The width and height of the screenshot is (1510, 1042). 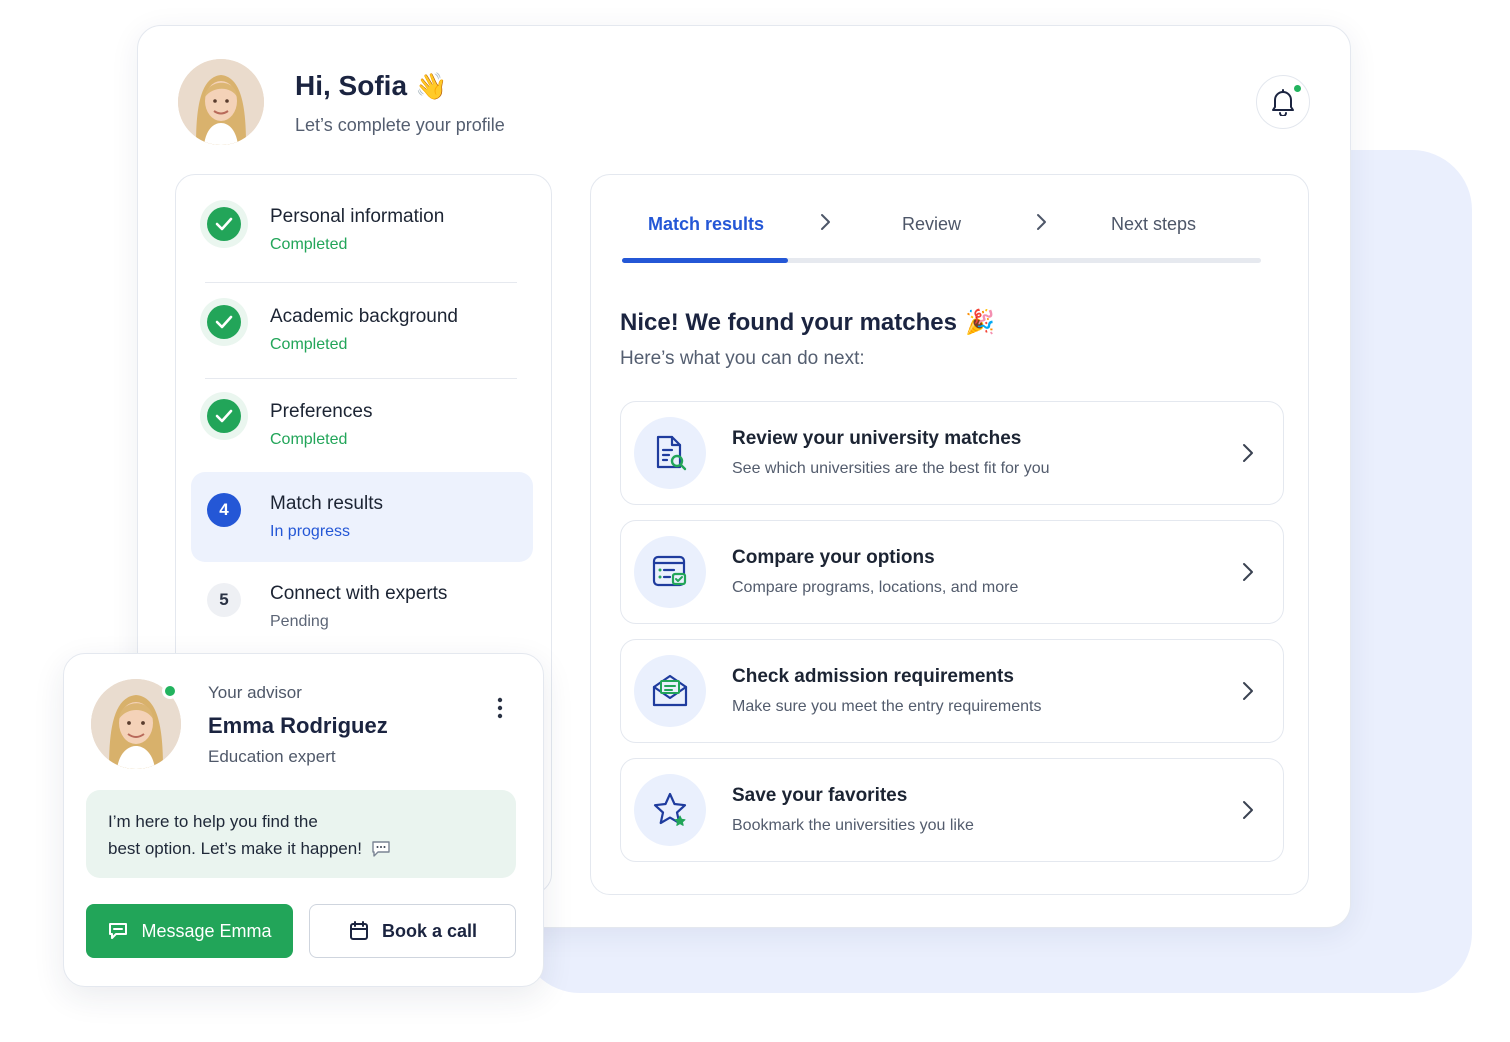 I want to click on step-connect-with-experts: 5 Connect with experts Pending, so click(x=362, y=607).